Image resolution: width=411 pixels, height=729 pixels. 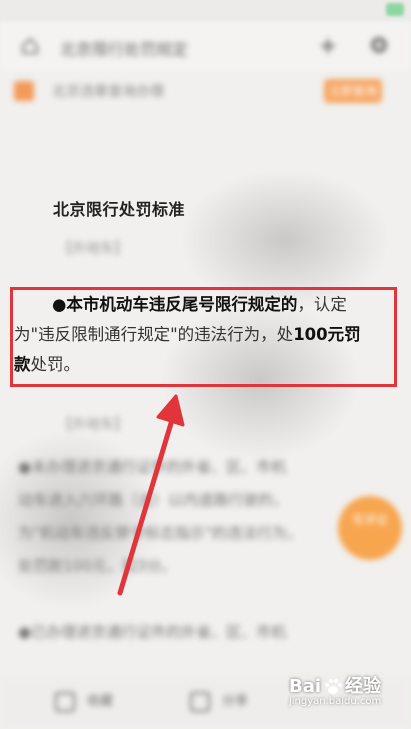 What do you see at coordinates (97, 566) in the screenshot?
I see `paragraph-line: 处罚款100元，扣3分。` at bounding box center [97, 566].